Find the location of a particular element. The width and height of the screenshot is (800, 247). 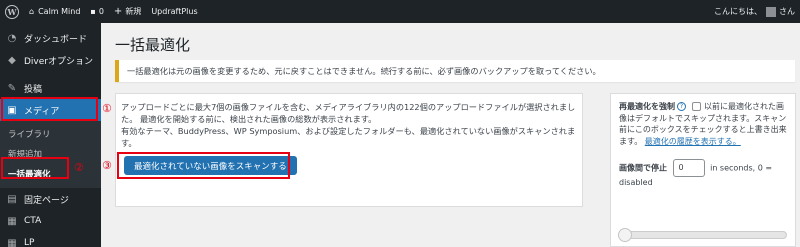

home-icon: ⌂ is located at coordinates (32, 11).